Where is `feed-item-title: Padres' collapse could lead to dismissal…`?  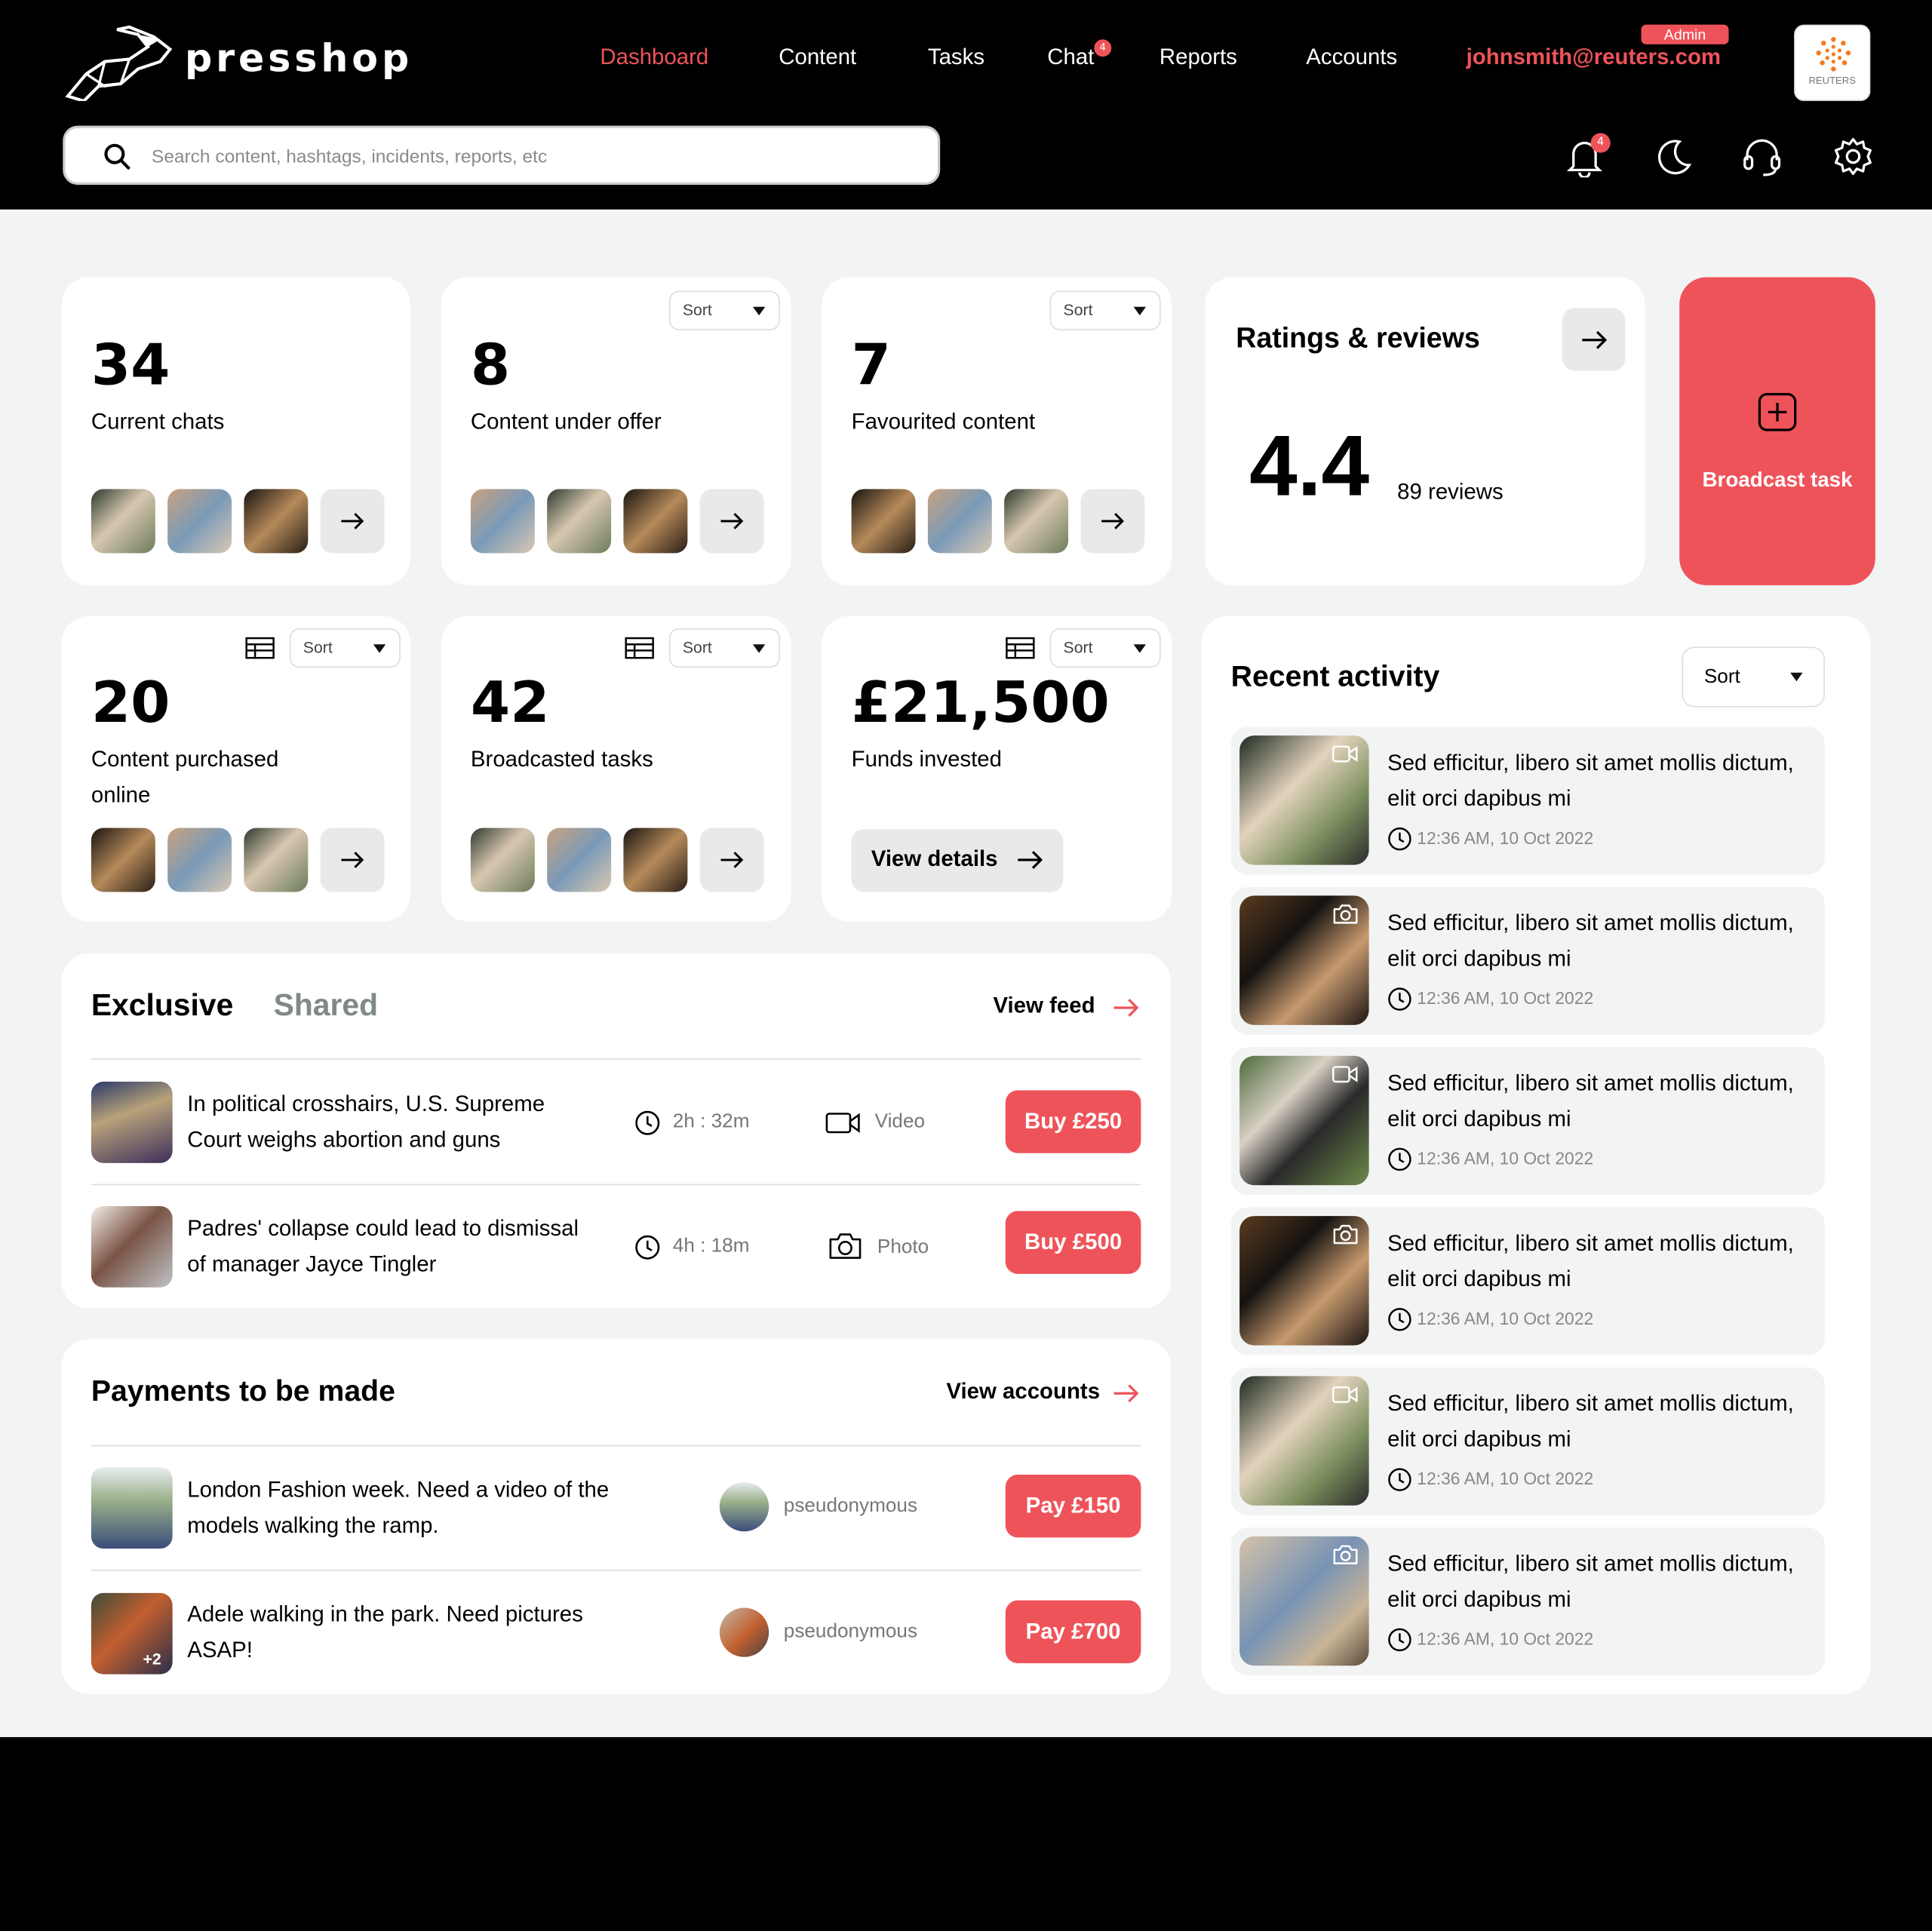
feed-item-title: Padres' collapse could lead to dismissal… is located at coordinates (391, 1247).